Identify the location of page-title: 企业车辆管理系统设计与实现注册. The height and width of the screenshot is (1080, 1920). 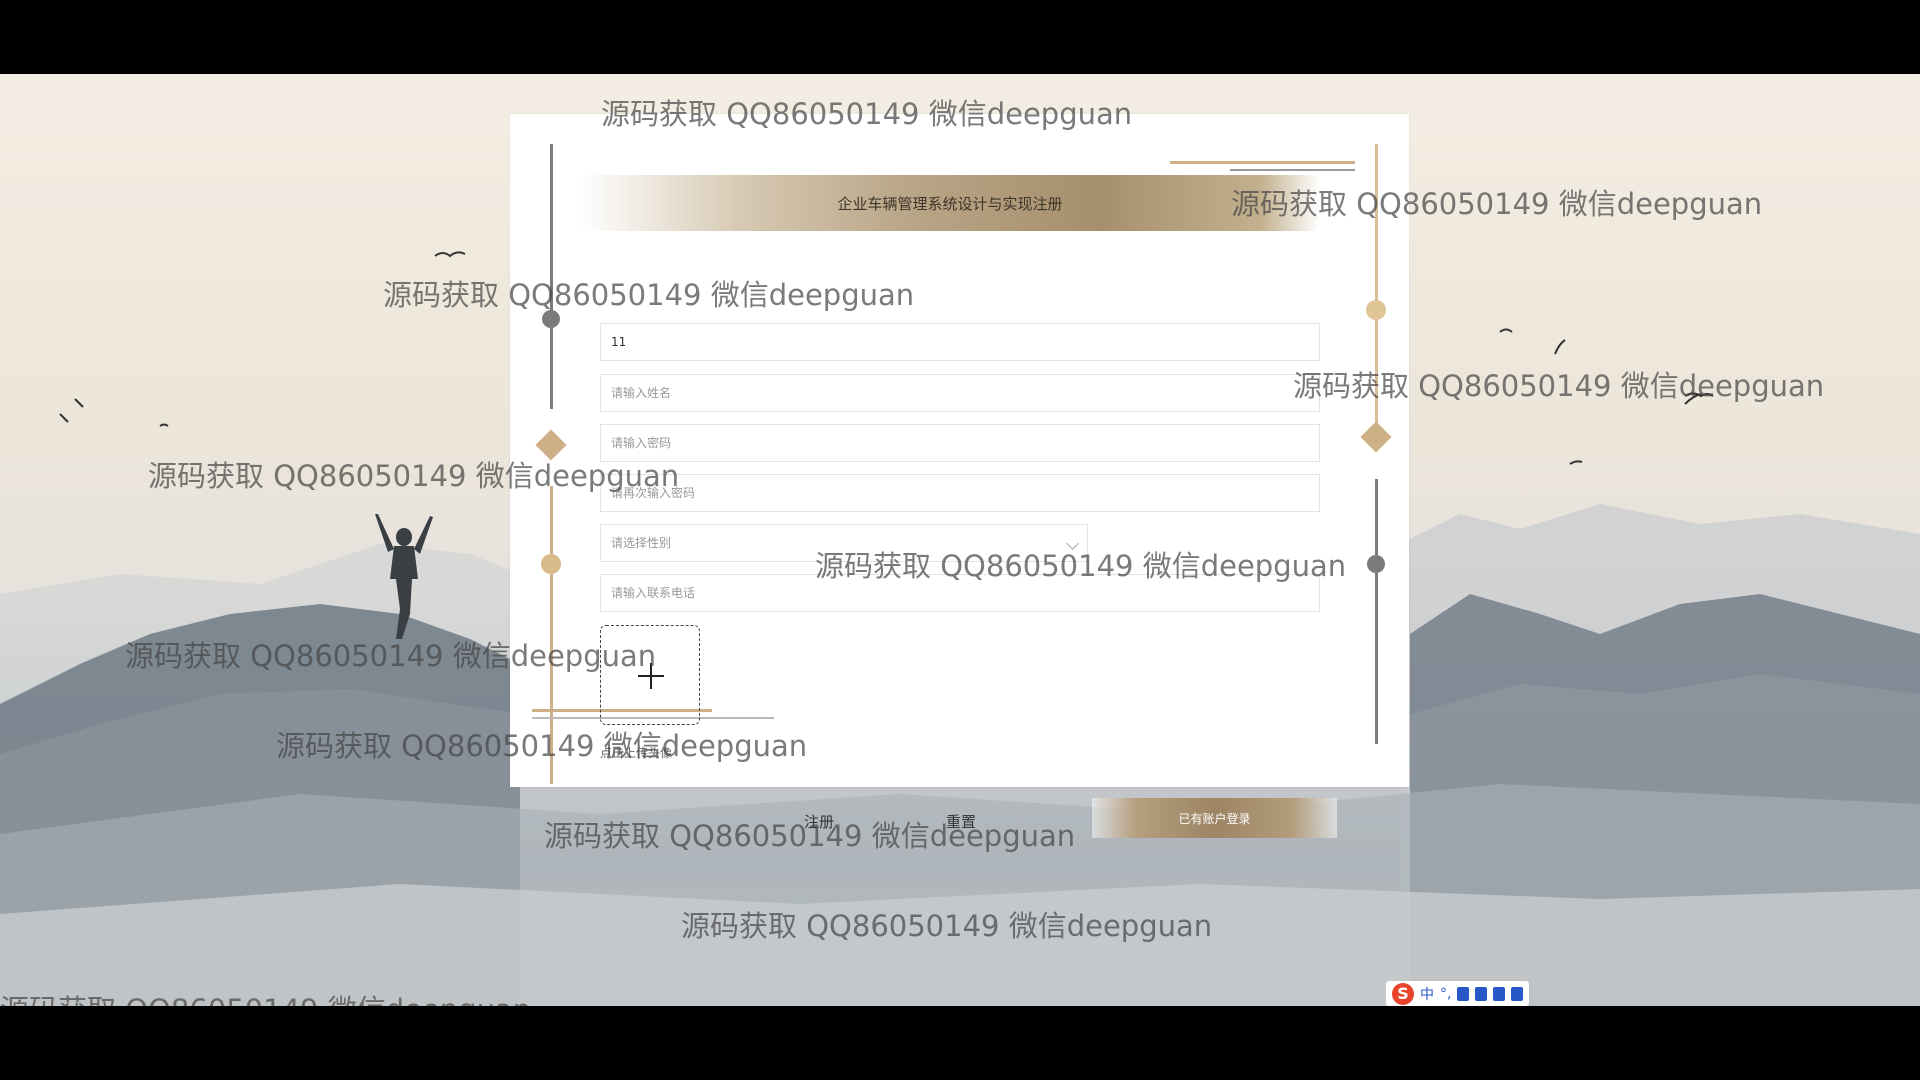
(950, 204).